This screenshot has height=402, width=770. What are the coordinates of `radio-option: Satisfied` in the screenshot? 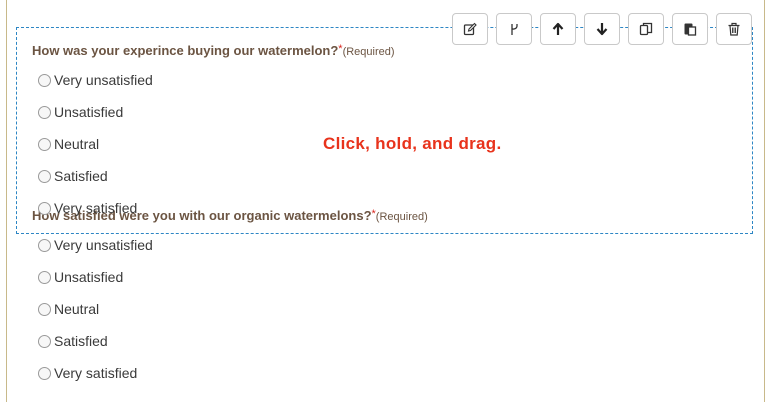 It's located at (73, 341).